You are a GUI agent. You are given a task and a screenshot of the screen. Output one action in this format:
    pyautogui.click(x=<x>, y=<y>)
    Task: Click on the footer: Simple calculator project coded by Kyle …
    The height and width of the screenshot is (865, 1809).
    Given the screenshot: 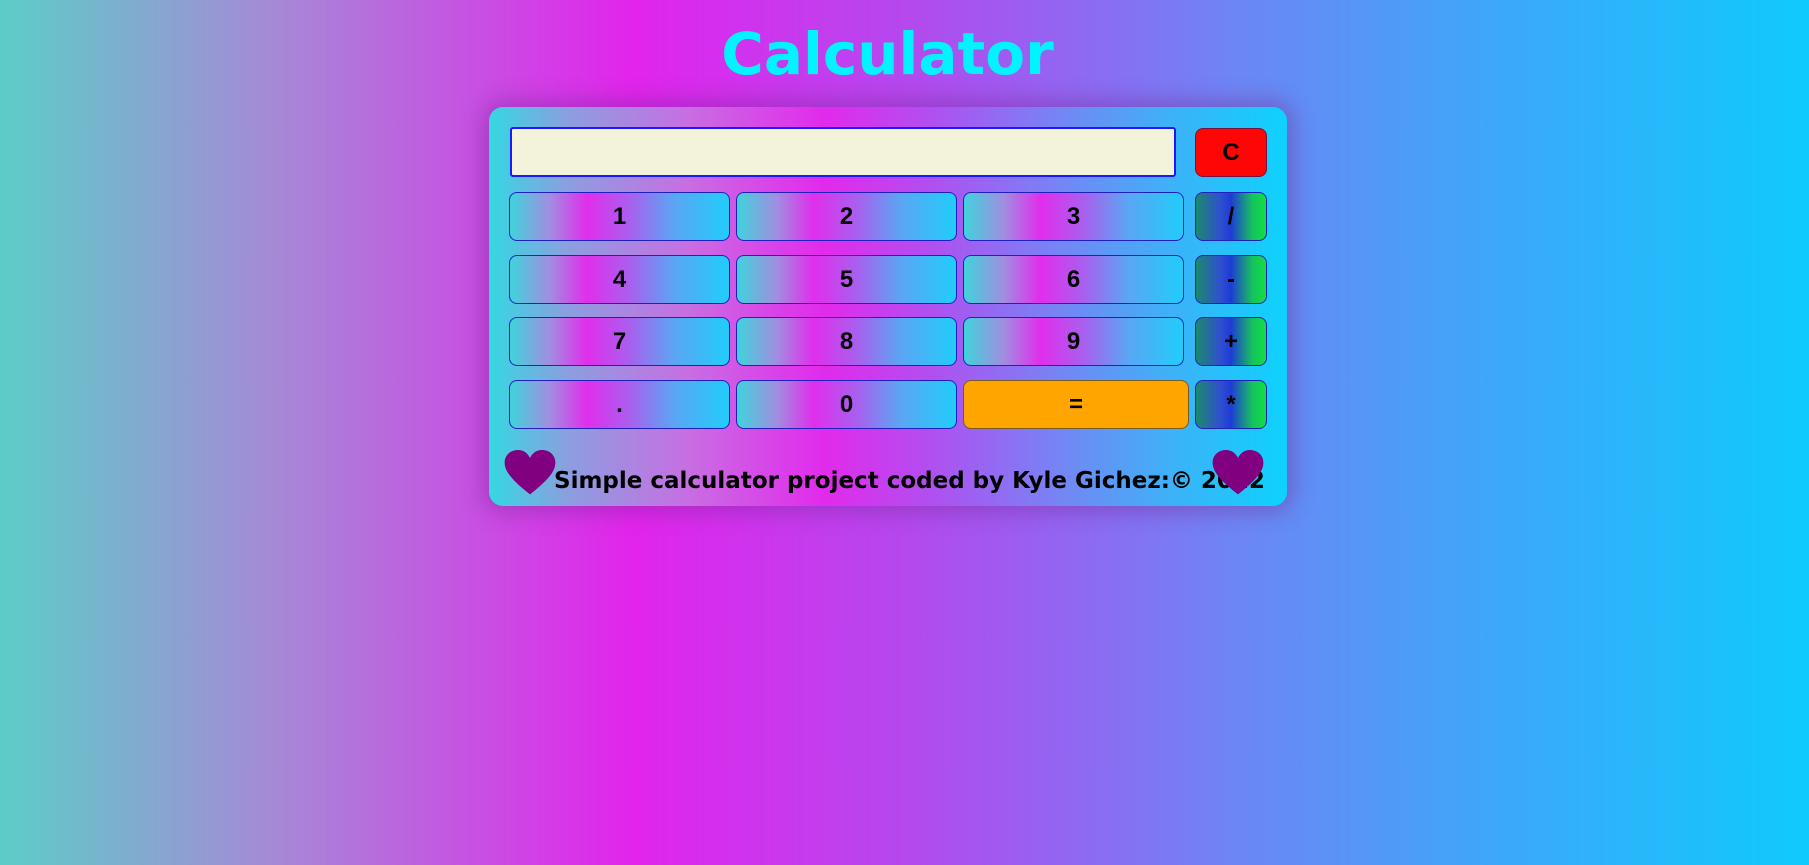 What is the action you would take?
    pyautogui.click(x=888, y=470)
    